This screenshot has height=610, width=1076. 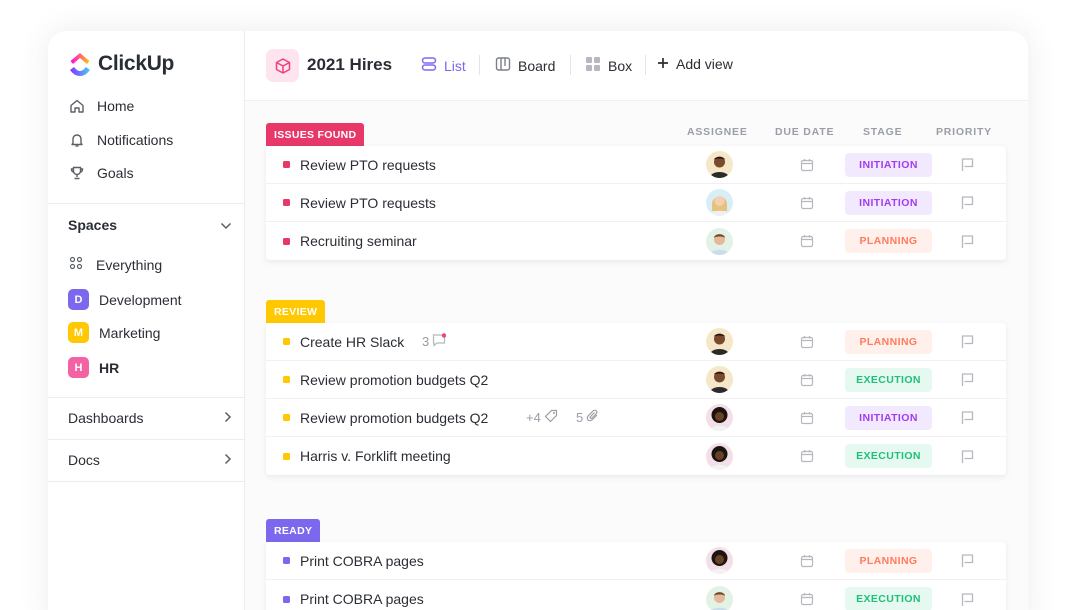 What do you see at coordinates (84, 460) in the screenshot?
I see `sidebar-item-label: Docs` at bounding box center [84, 460].